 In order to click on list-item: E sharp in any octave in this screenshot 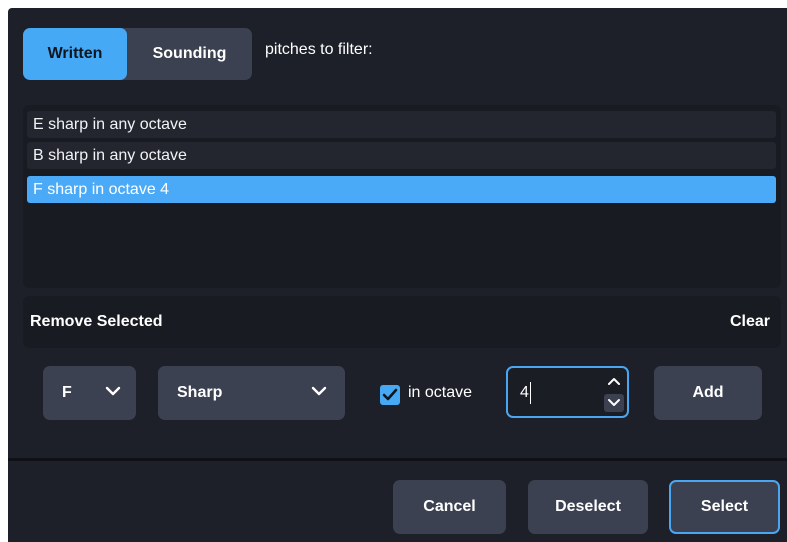, I will do `click(401, 124)`.